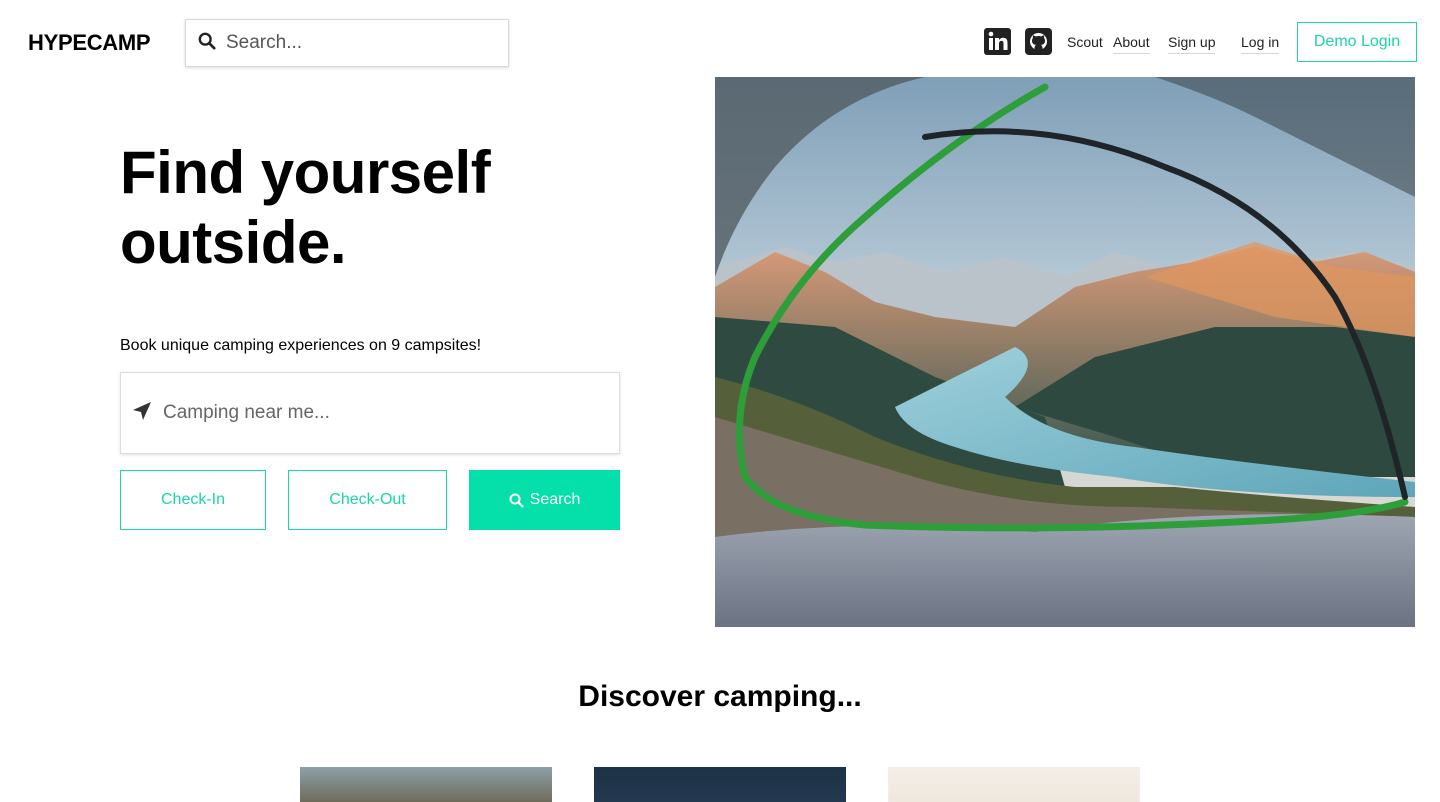 This screenshot has height=802, width=1440. What do you see at coordinates (555, 499) in the screenshot?
I see `search-button-label: Search` at bounding box center [555, 499].